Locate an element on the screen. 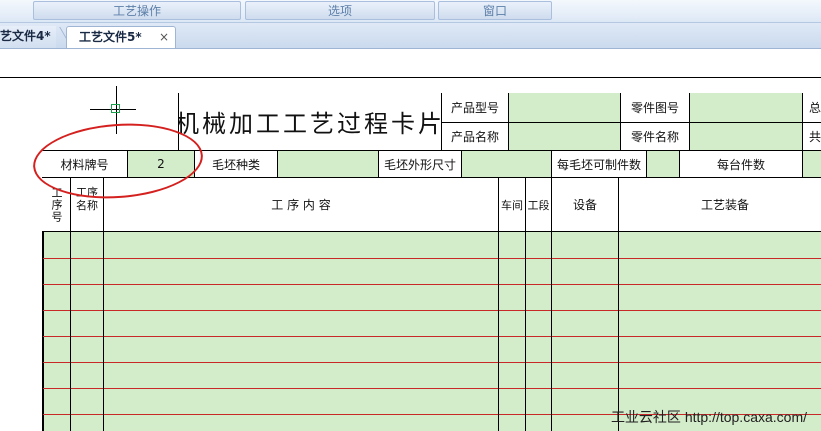  part-drawing-field is located at coordinates (746, 108).